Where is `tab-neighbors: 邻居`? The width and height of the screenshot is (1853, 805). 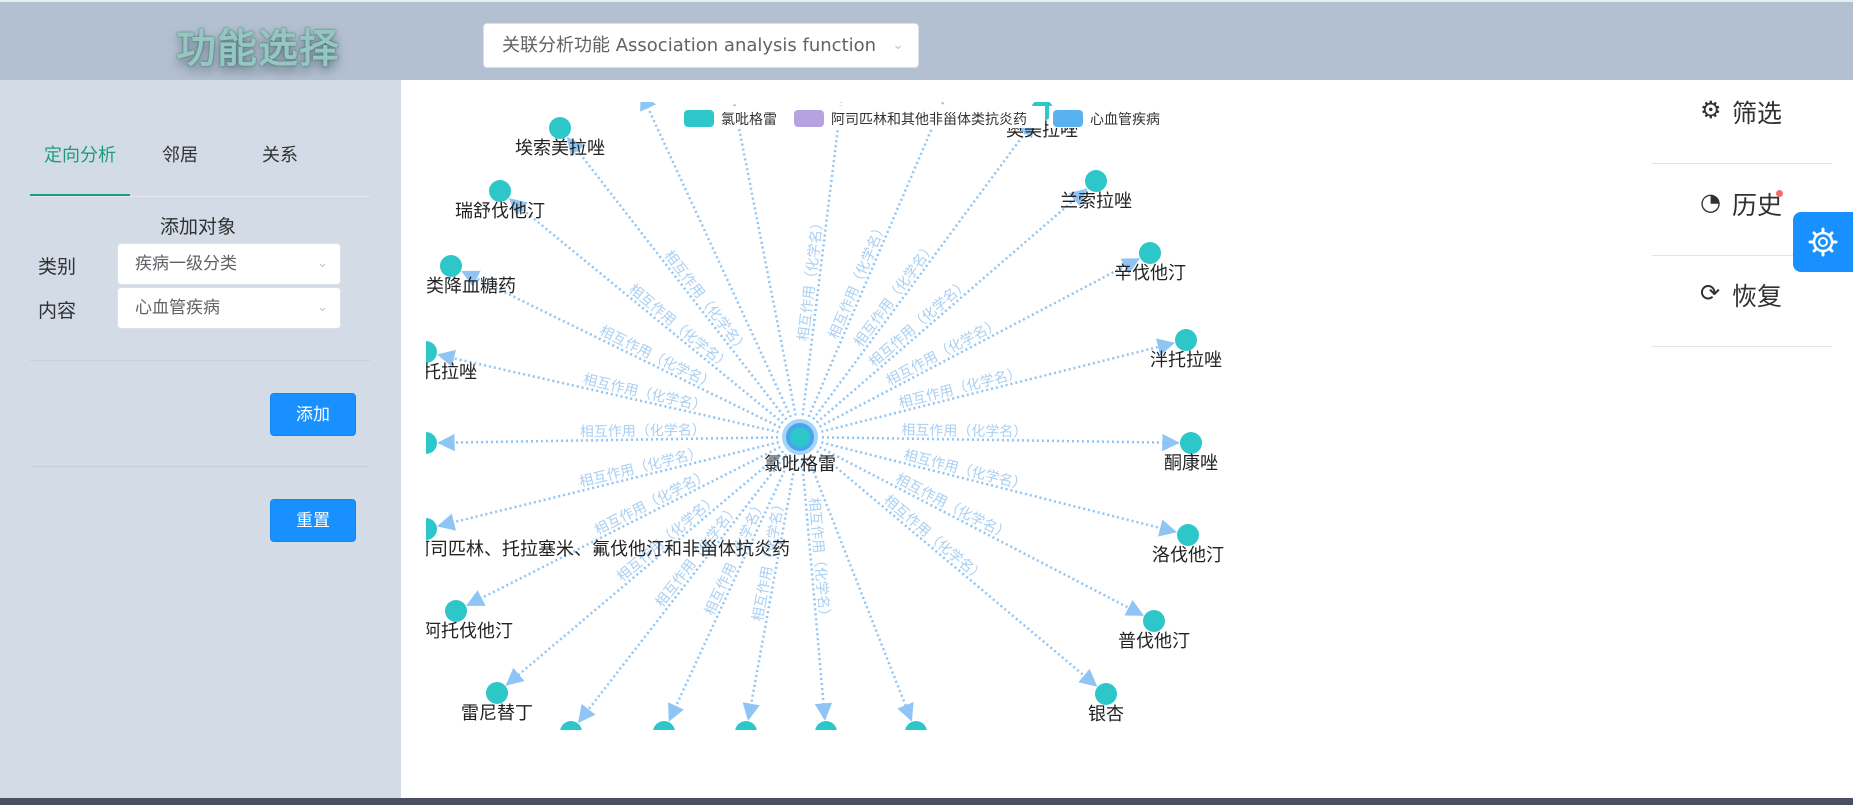
tab-neighbors: 邻居 is located at coordinates (180, 167).